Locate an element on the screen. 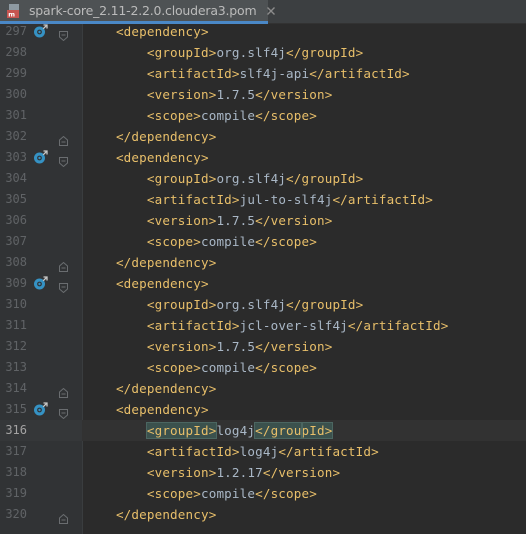 The width and height of the screenshot is (526, 534). code-line: 315 <dependency> is located at coordinates (263, 409).